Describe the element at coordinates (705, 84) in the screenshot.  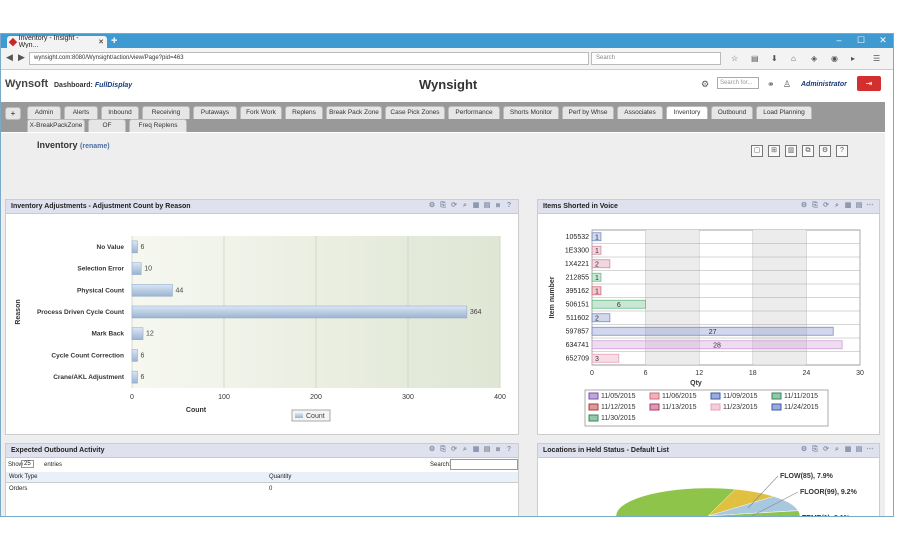
I see `settings-gear-icon: ⚙` at that location.